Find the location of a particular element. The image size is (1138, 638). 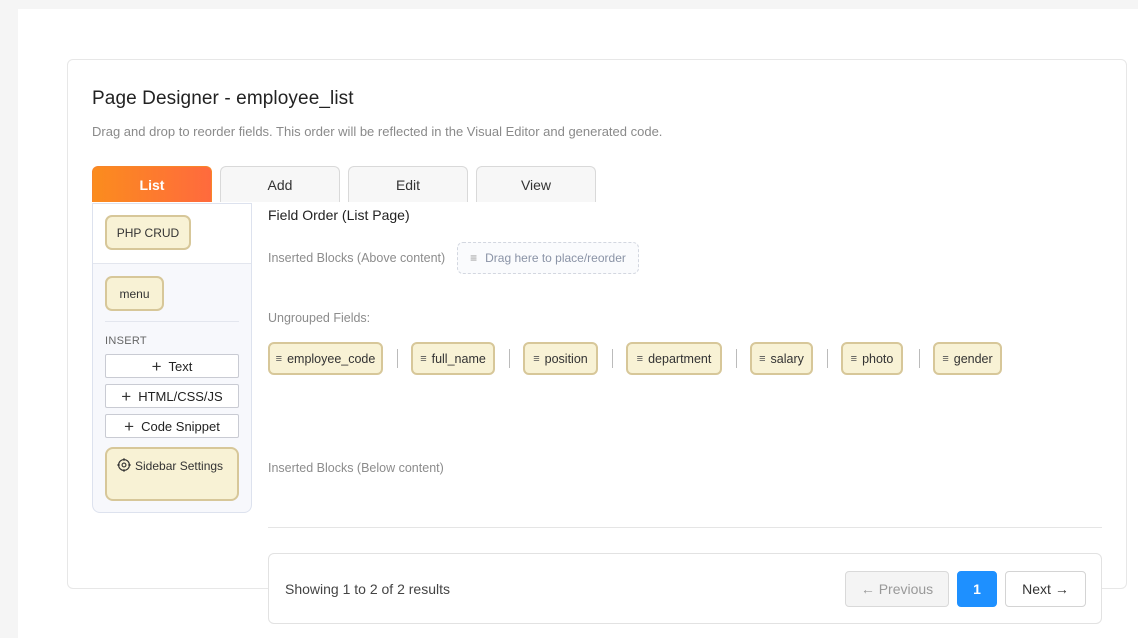

inserted-above-label: Inserted Blocks (Above content) is located at coordinates (357, 258).